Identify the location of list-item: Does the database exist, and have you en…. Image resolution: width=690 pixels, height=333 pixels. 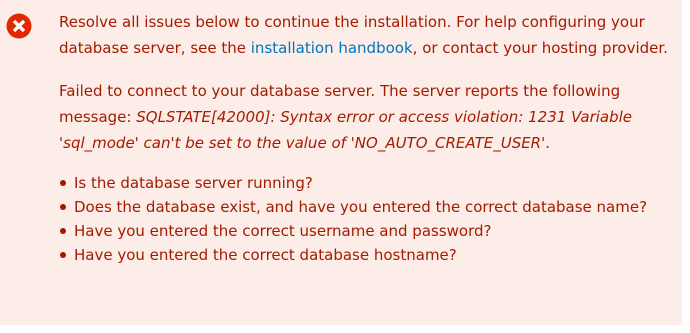
(366, 207).